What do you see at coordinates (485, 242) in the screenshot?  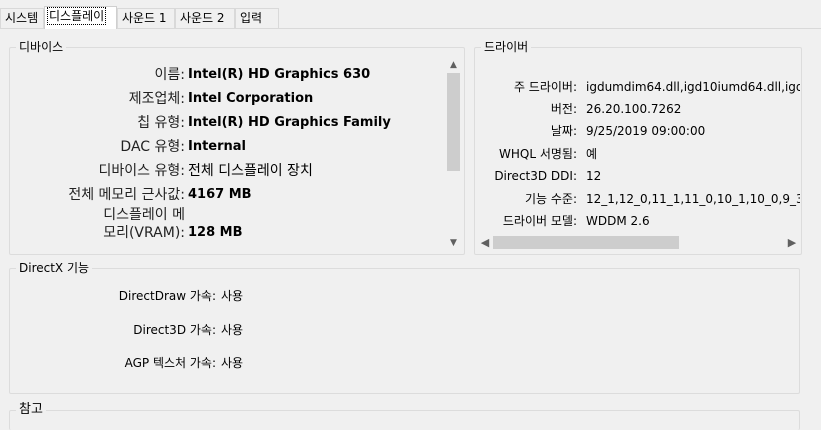 I see `scroll-left-arrow-icon: ◀` at bounding box center [485, 242].